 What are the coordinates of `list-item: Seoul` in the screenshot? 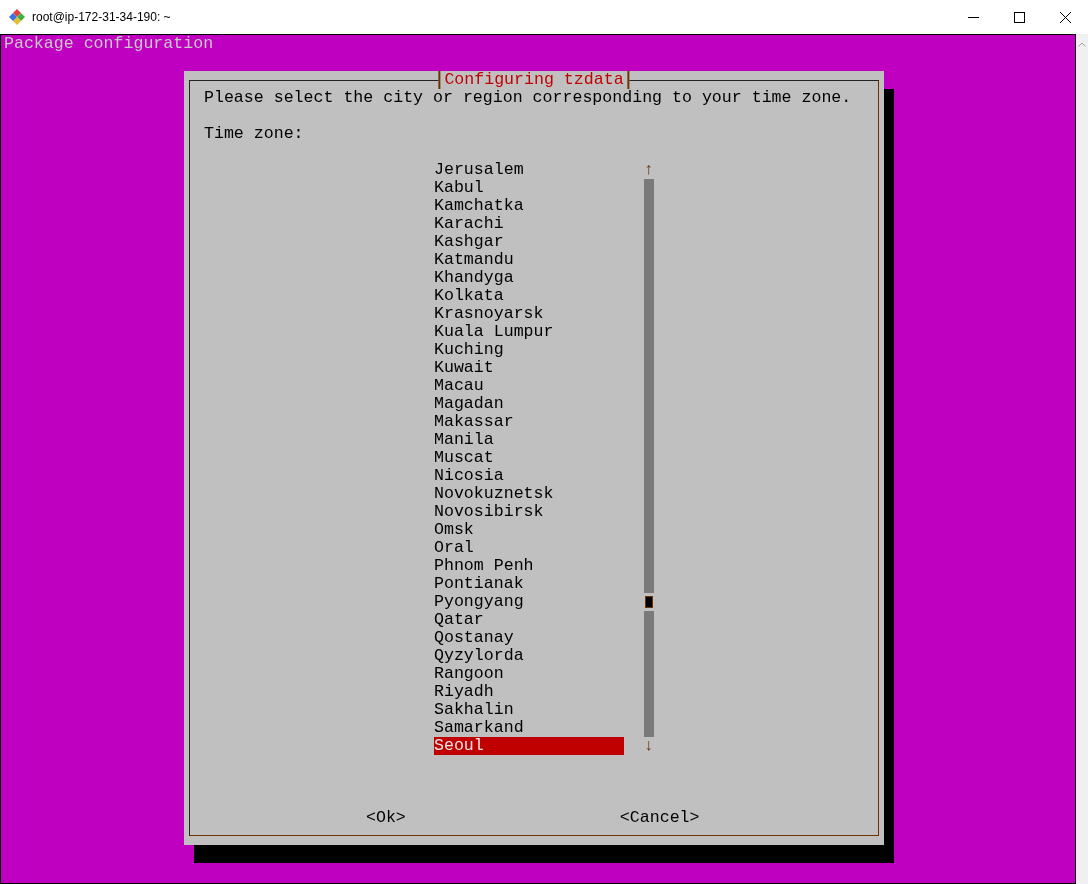 It's located at (529, 746).